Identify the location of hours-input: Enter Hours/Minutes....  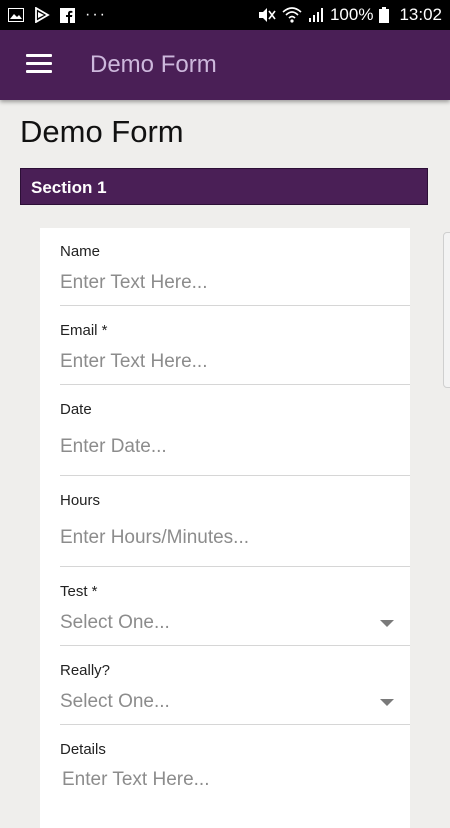
(154, 538).